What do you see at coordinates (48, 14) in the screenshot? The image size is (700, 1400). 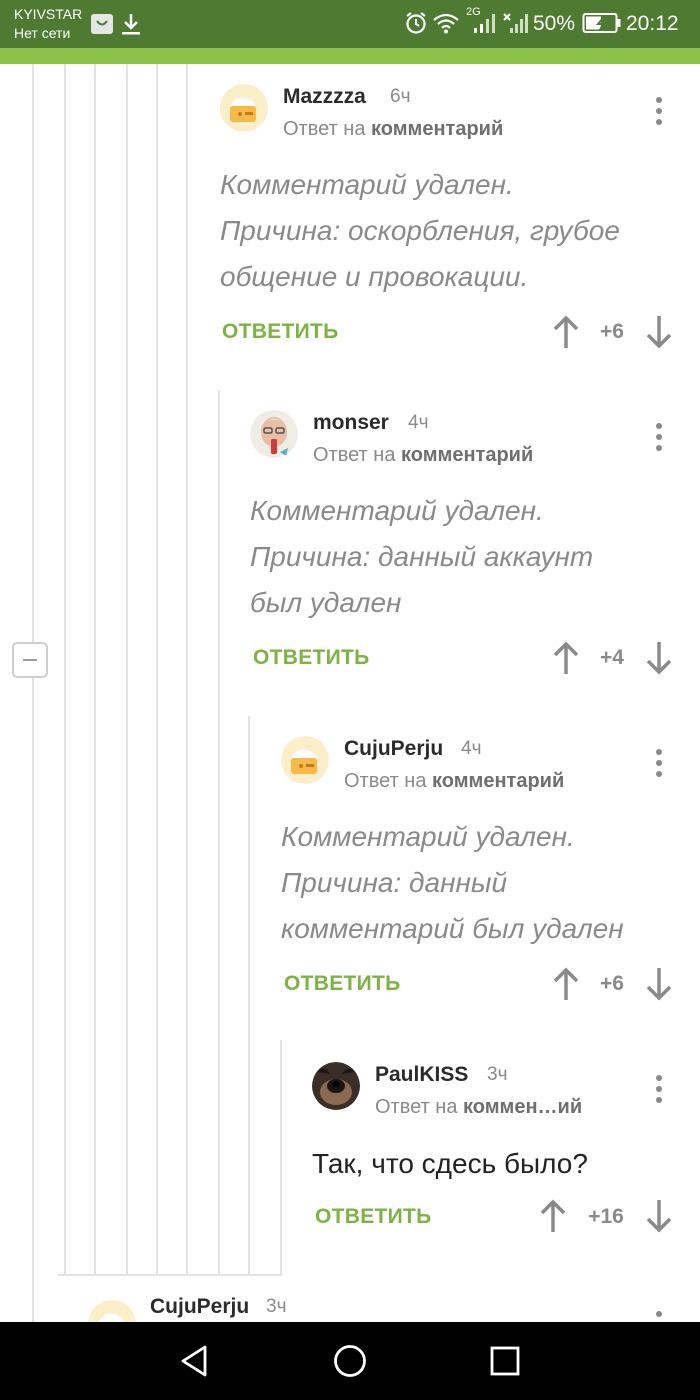 I see `carrier-name: KYIVSTAR` at bounding box center [48, 14].